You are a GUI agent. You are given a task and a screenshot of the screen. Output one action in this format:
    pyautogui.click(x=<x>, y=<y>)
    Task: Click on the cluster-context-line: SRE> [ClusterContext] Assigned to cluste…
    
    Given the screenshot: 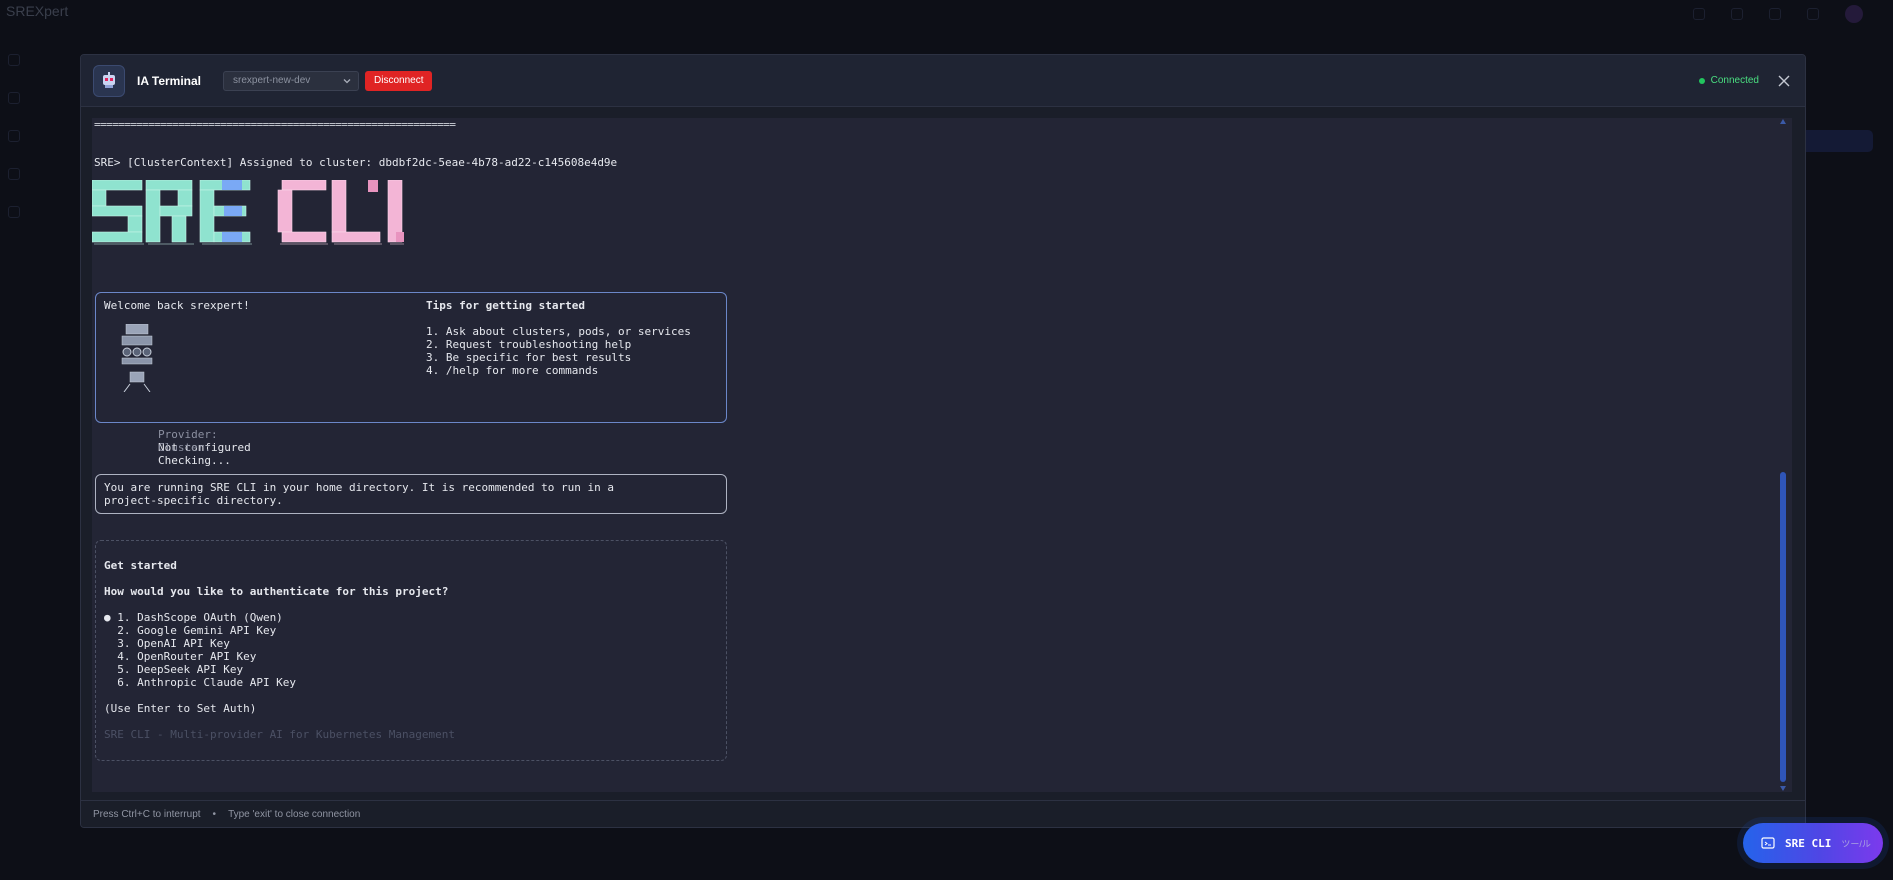 What is the action you would take?
    pyautogui.click(x=356, y=162)
    